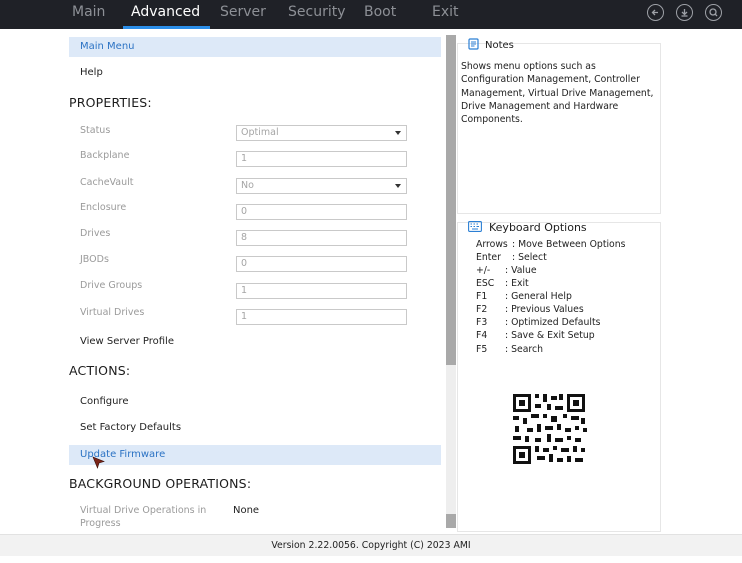  I want to click on notes-title: Notes, so click(499, 45).